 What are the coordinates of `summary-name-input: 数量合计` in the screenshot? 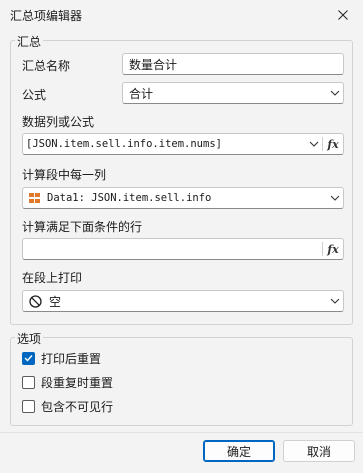 It's located at (233, 64).